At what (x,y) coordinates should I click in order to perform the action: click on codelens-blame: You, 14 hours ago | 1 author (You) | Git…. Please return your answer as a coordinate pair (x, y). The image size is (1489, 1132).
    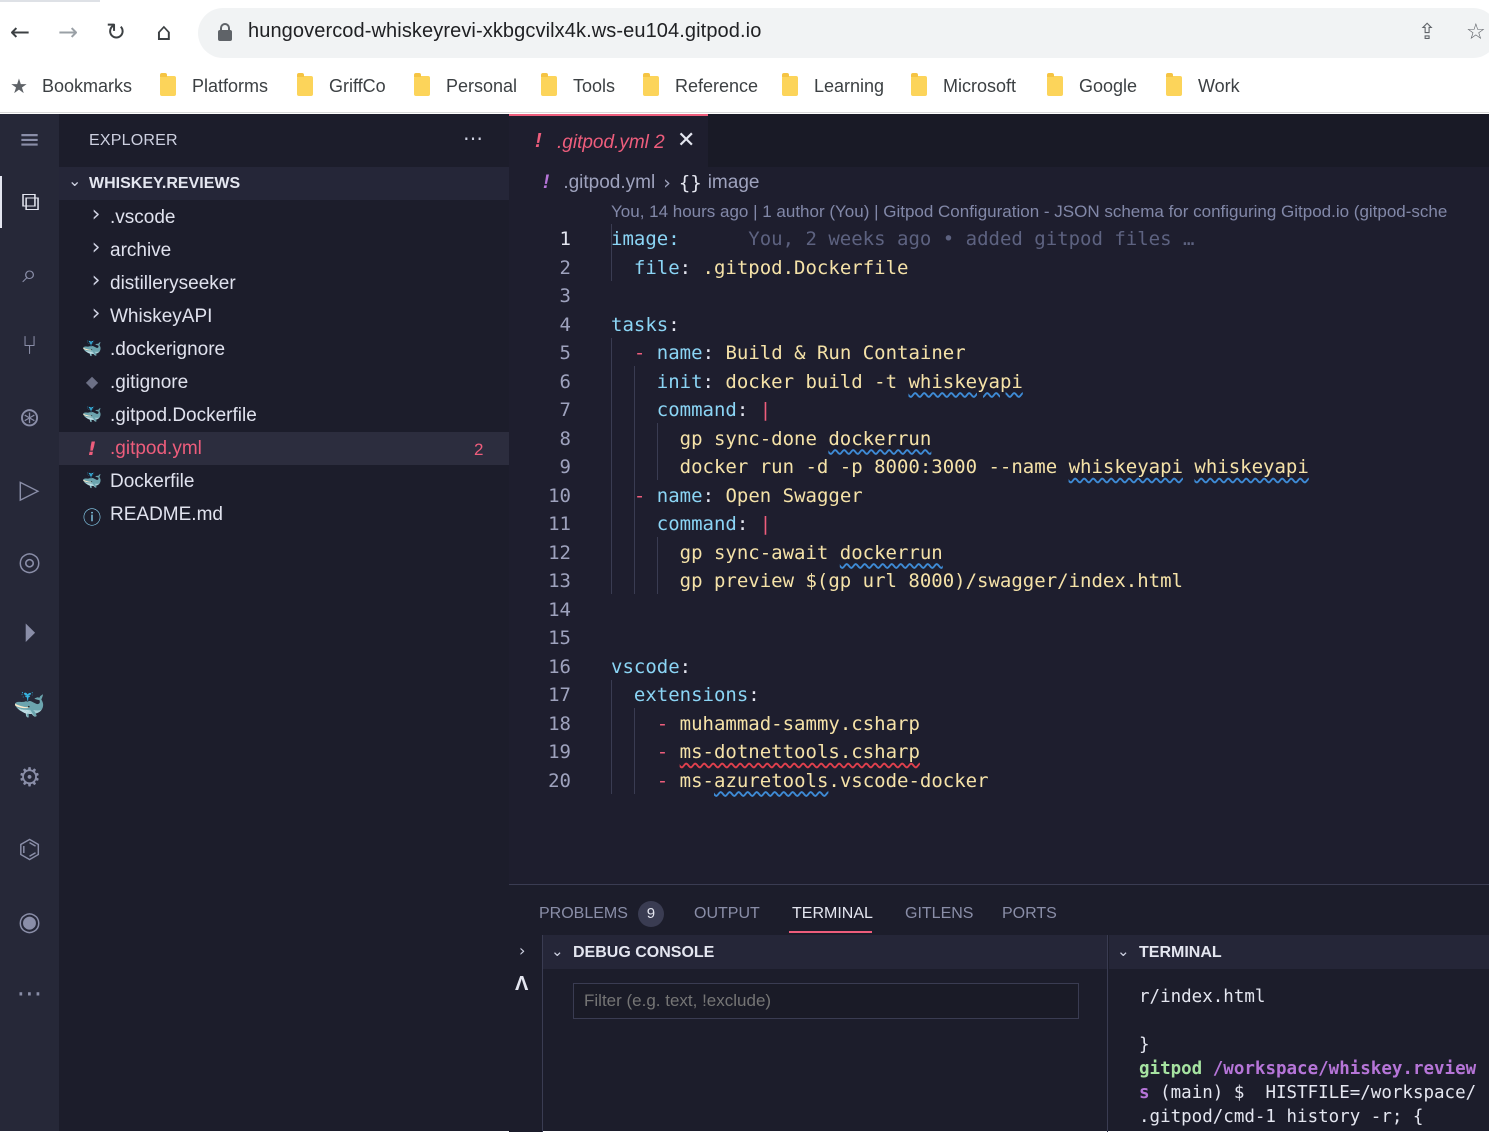
    Looking at the image, I should click on (1029, 212).